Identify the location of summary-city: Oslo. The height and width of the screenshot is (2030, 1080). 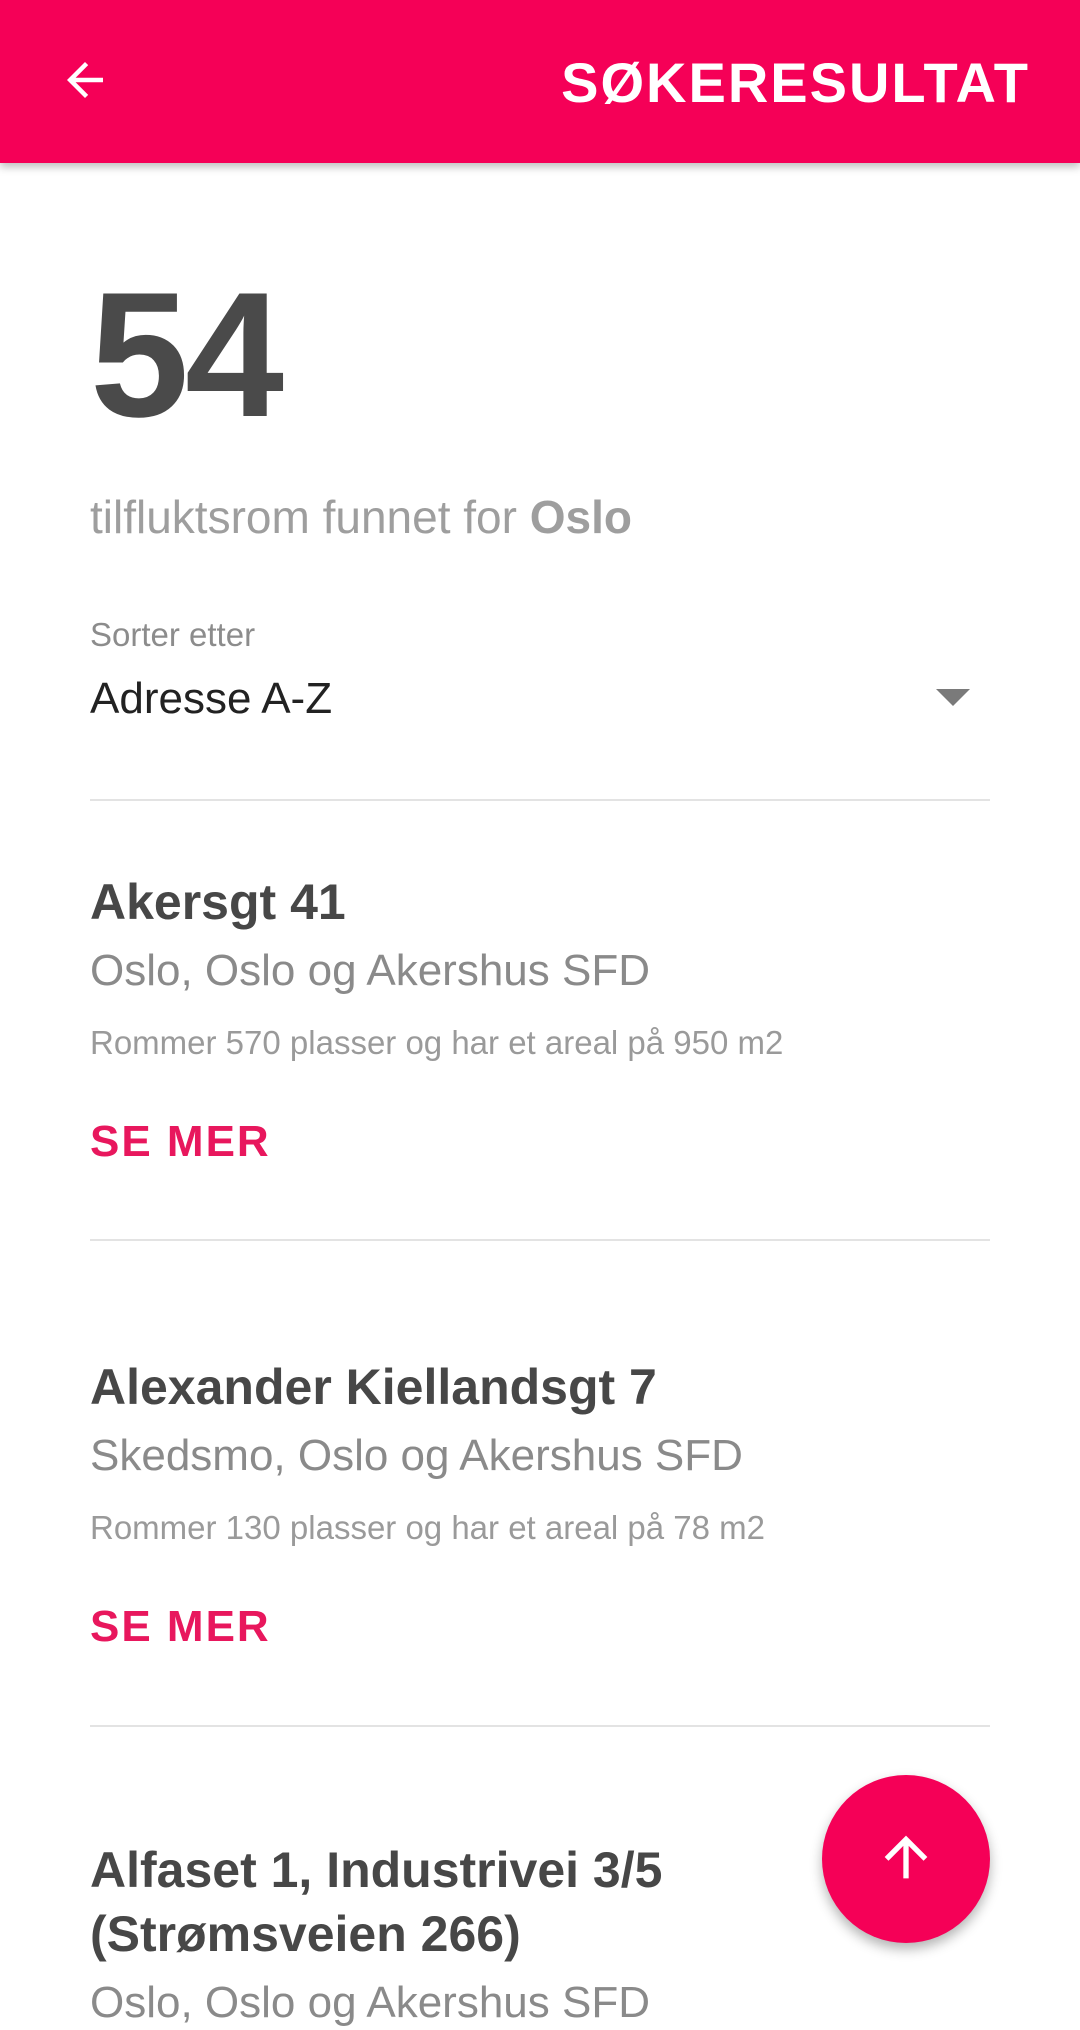
(580, 517).